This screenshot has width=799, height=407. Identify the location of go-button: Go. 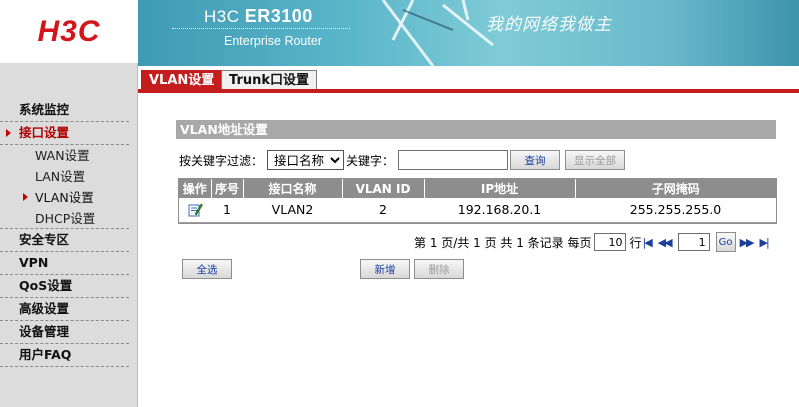
(725, 242).